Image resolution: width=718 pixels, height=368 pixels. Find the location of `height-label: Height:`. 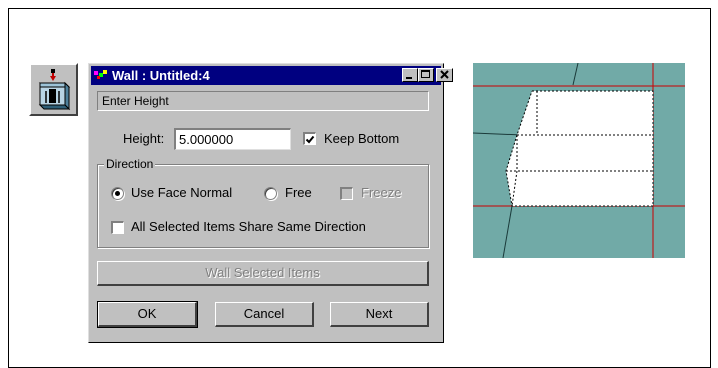

height-label: Height: is located at coordinates (144, 138).